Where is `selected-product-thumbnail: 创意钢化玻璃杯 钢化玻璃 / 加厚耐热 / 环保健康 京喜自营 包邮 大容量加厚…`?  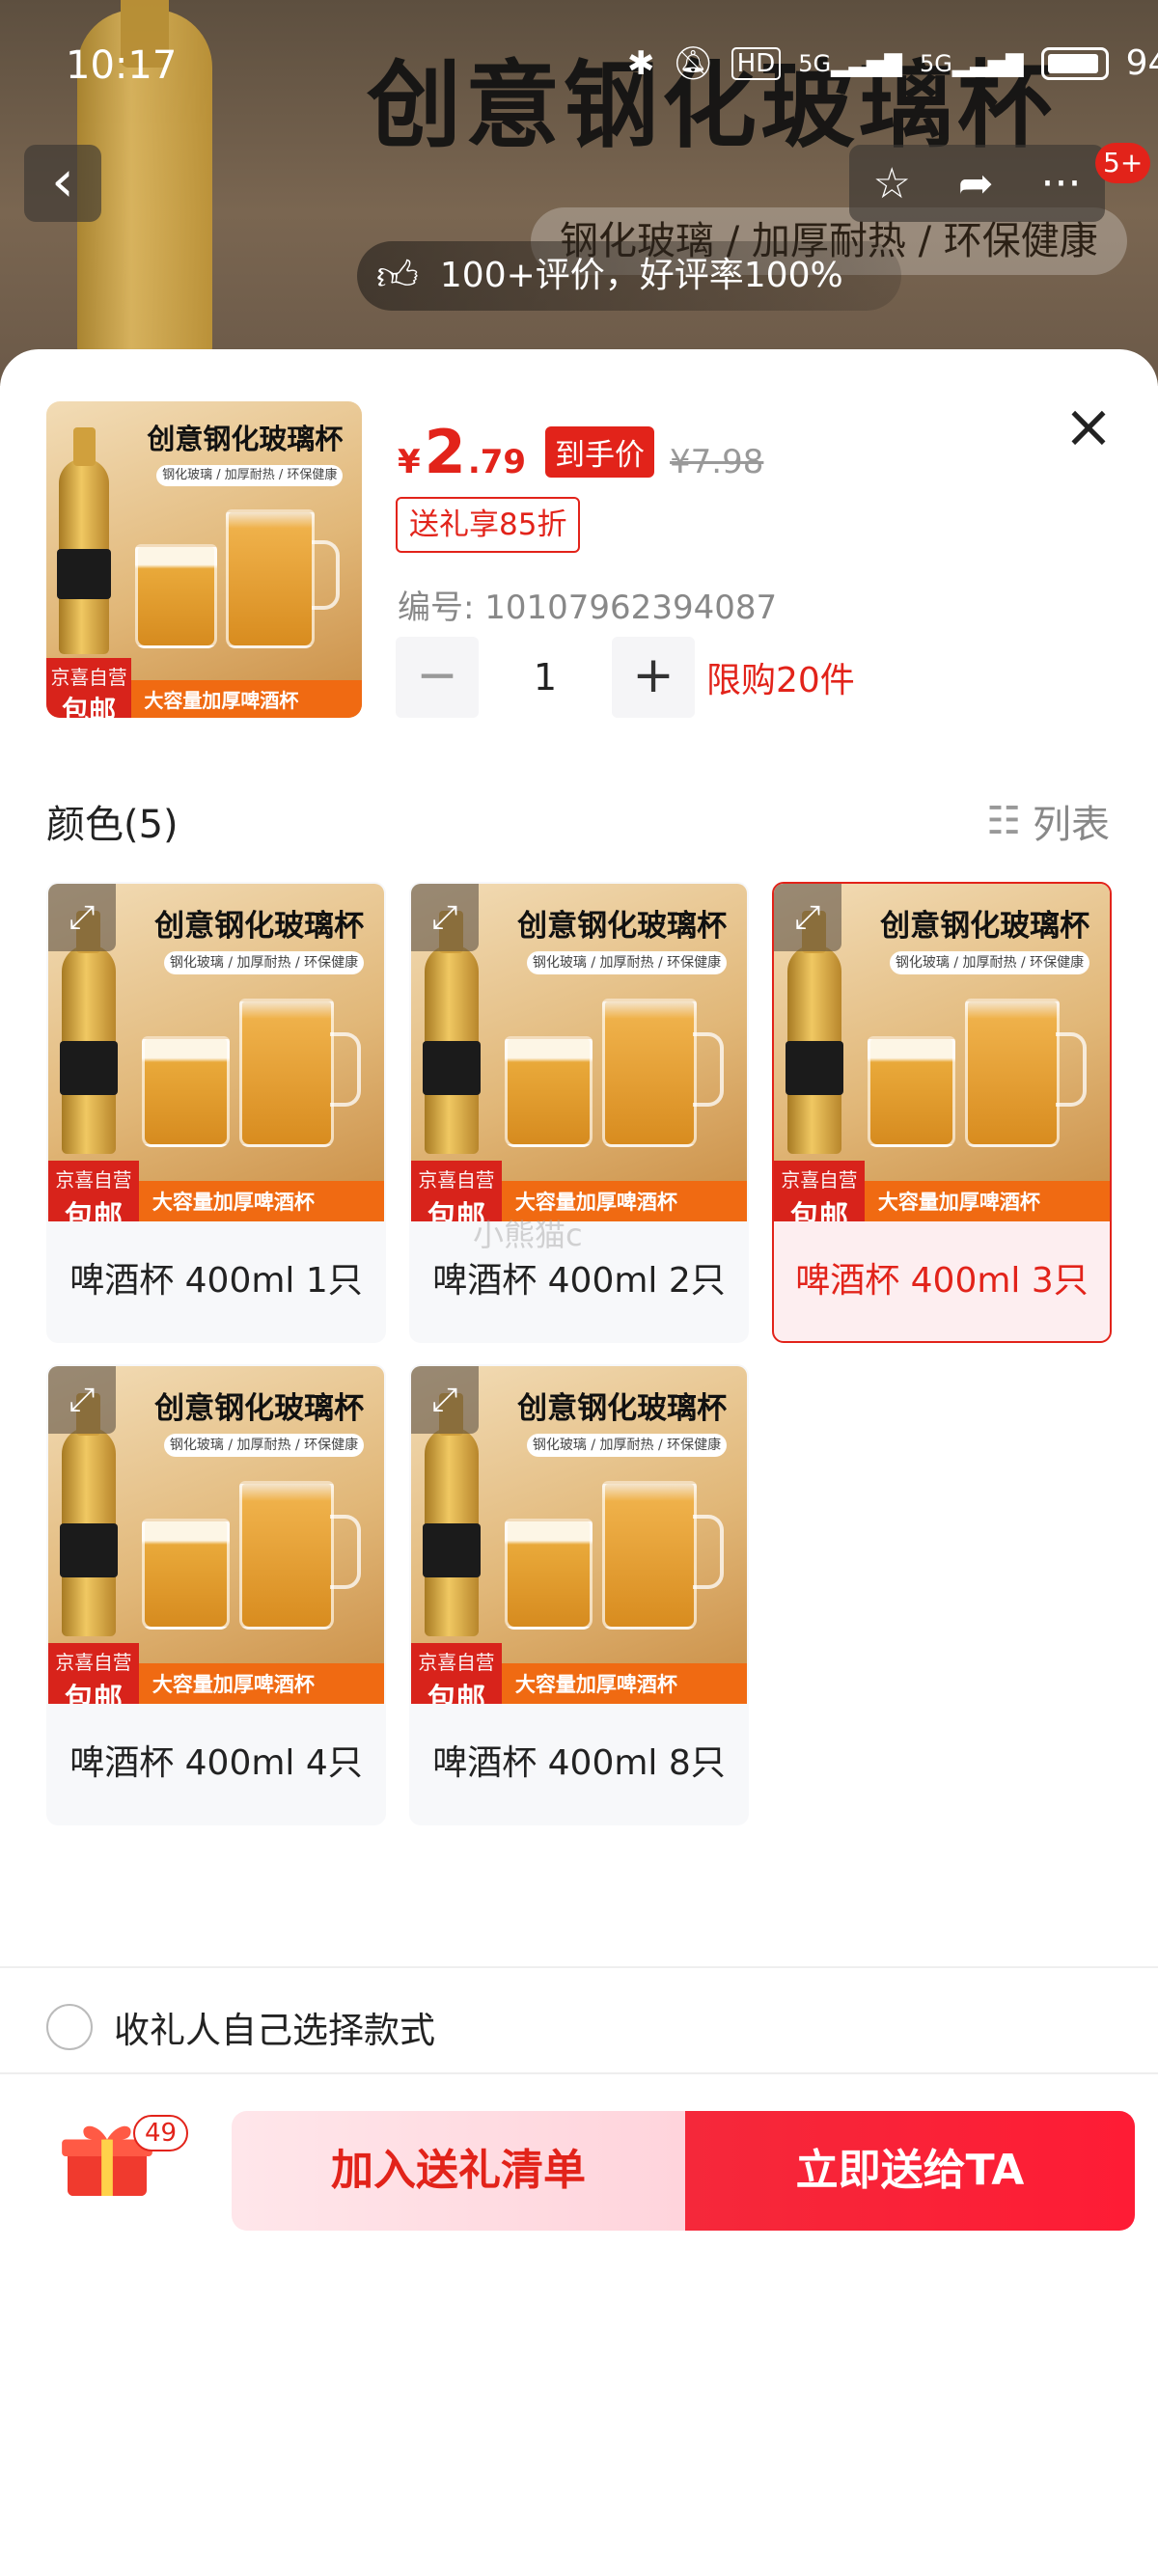
selected-product-thumbnail: 创意钢化玻璃杯 钢化玻璃 / 加厚耐热 / 环保健康 京喜自营 包邮 大容量加厚… is located at coordinates (204, 559).